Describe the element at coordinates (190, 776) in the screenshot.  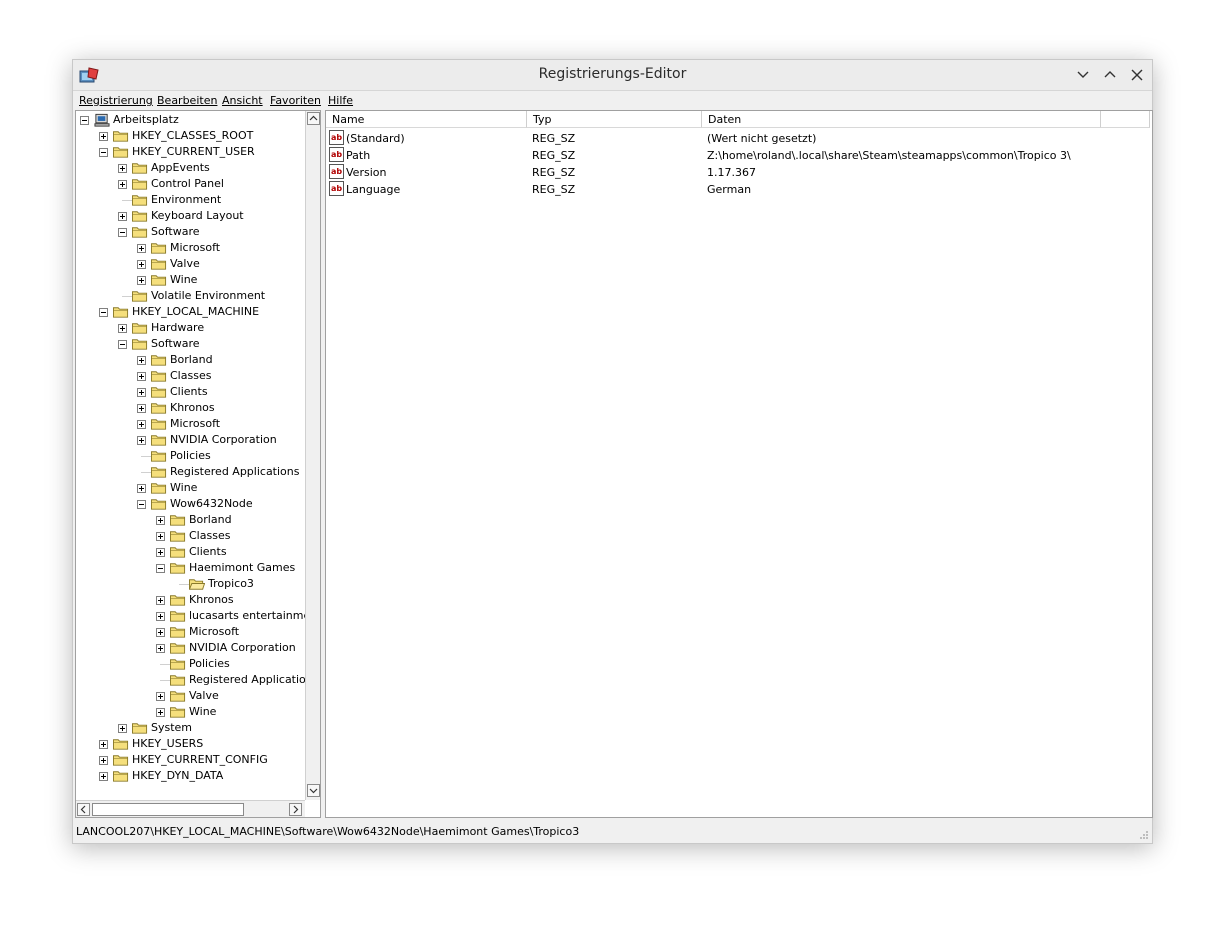
I see `tree-item: HKEY_DYN_DATA` at that location.